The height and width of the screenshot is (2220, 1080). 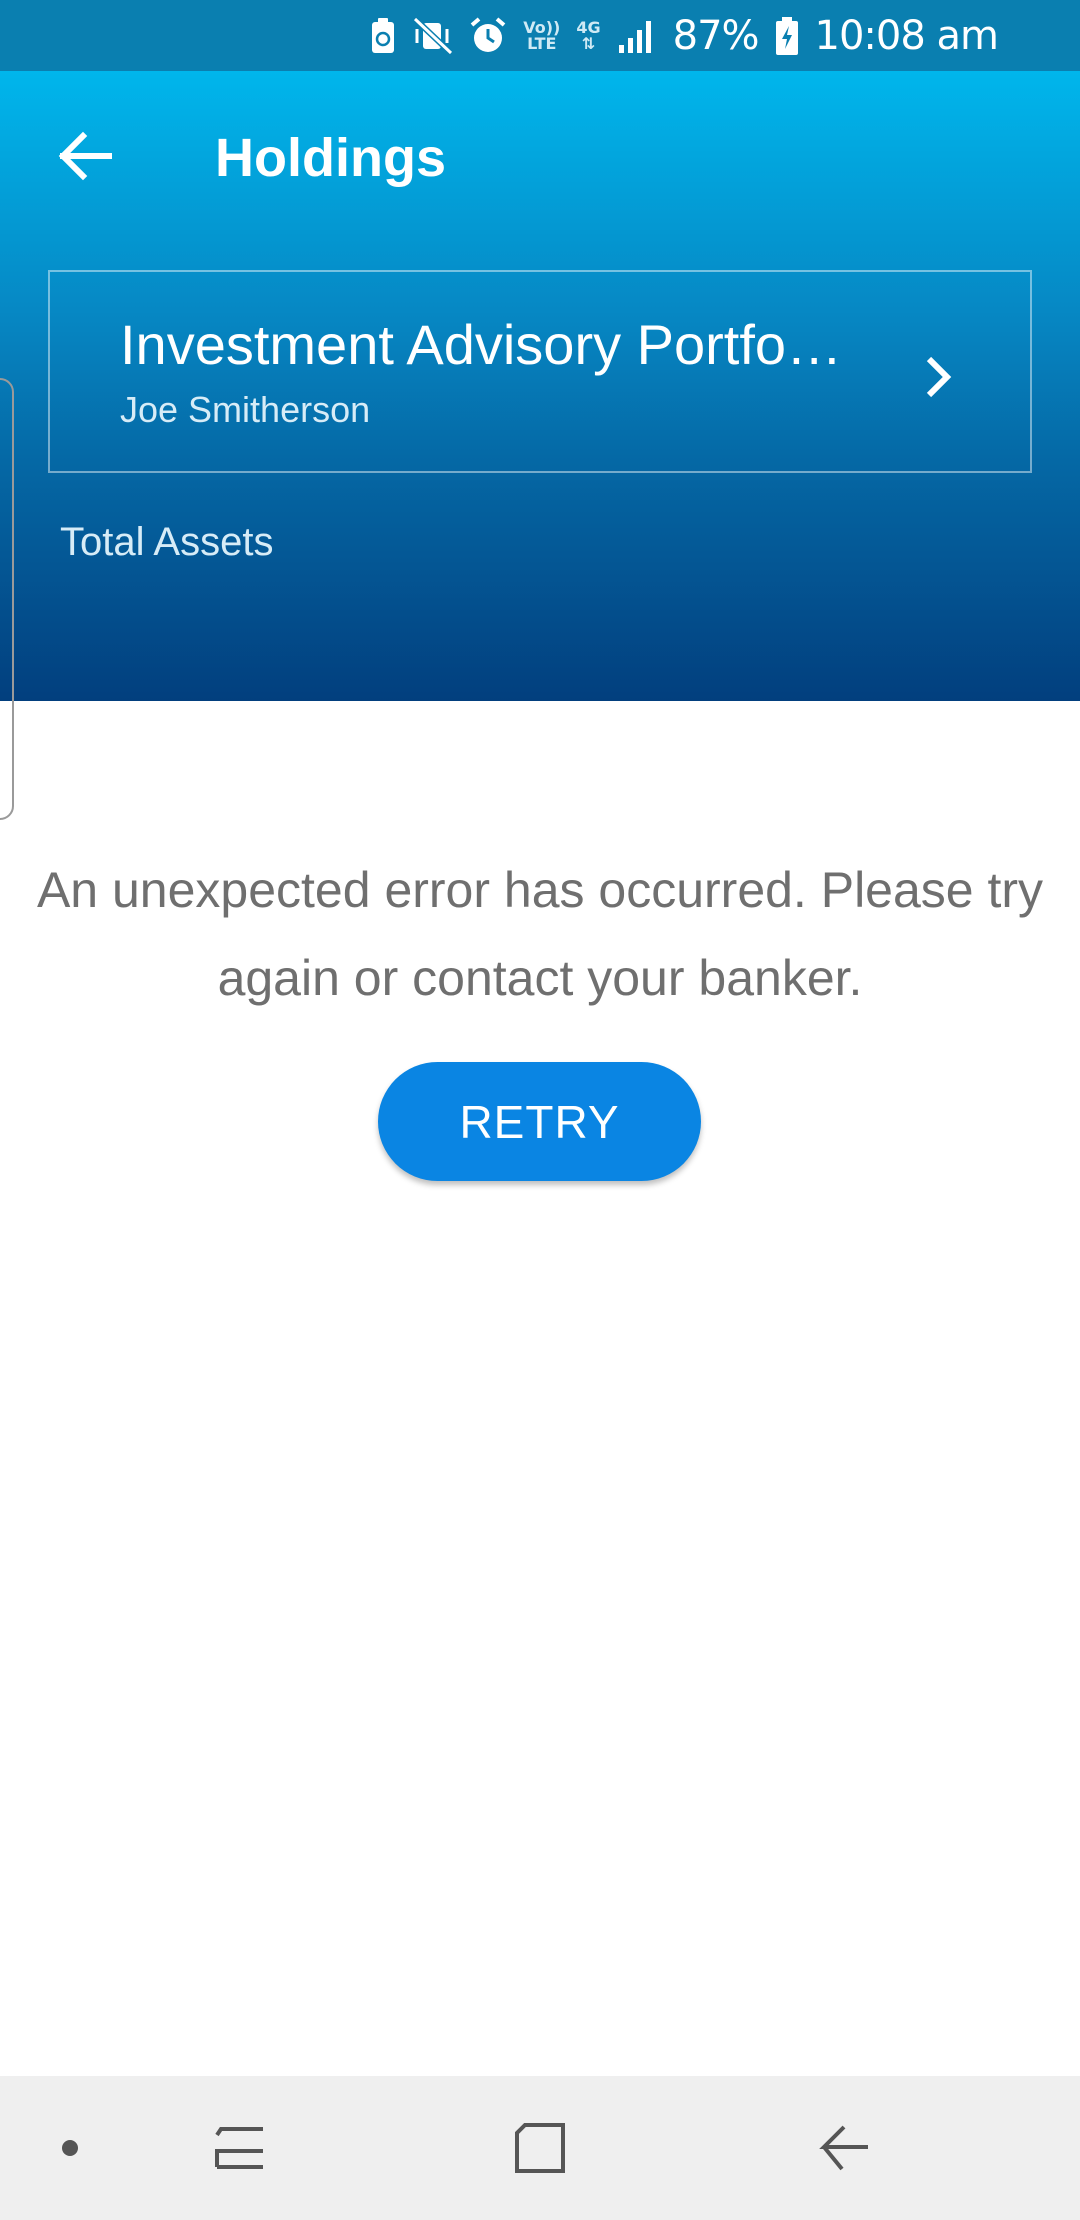 I want to click on signal-icon, so click(x=637, y=36).